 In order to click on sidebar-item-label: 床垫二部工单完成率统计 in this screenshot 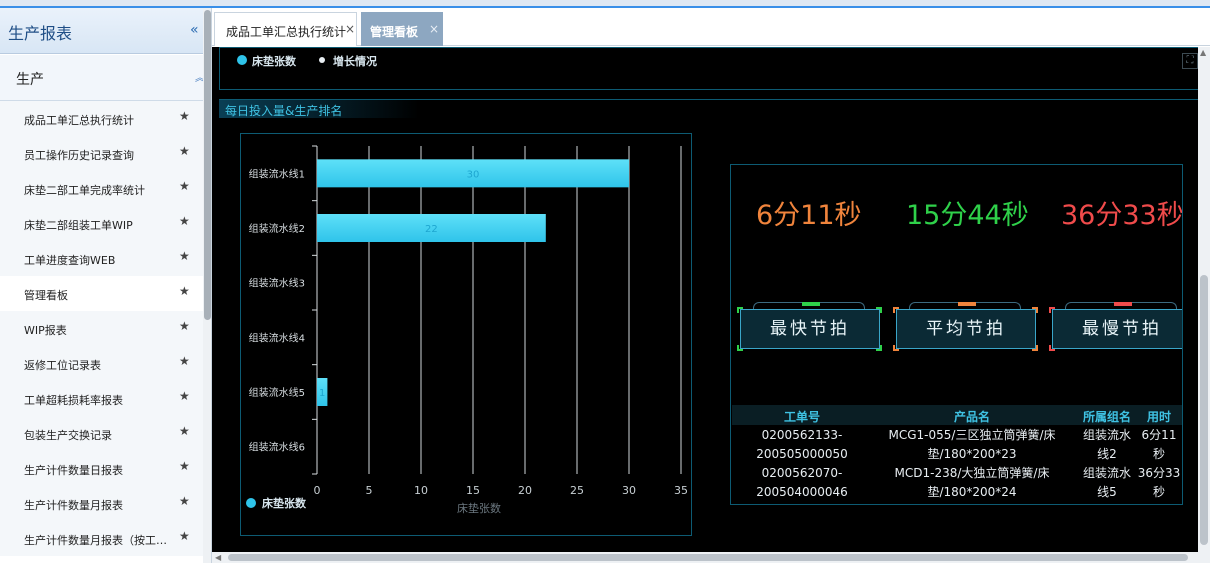, I will do `click(84, 190)`.